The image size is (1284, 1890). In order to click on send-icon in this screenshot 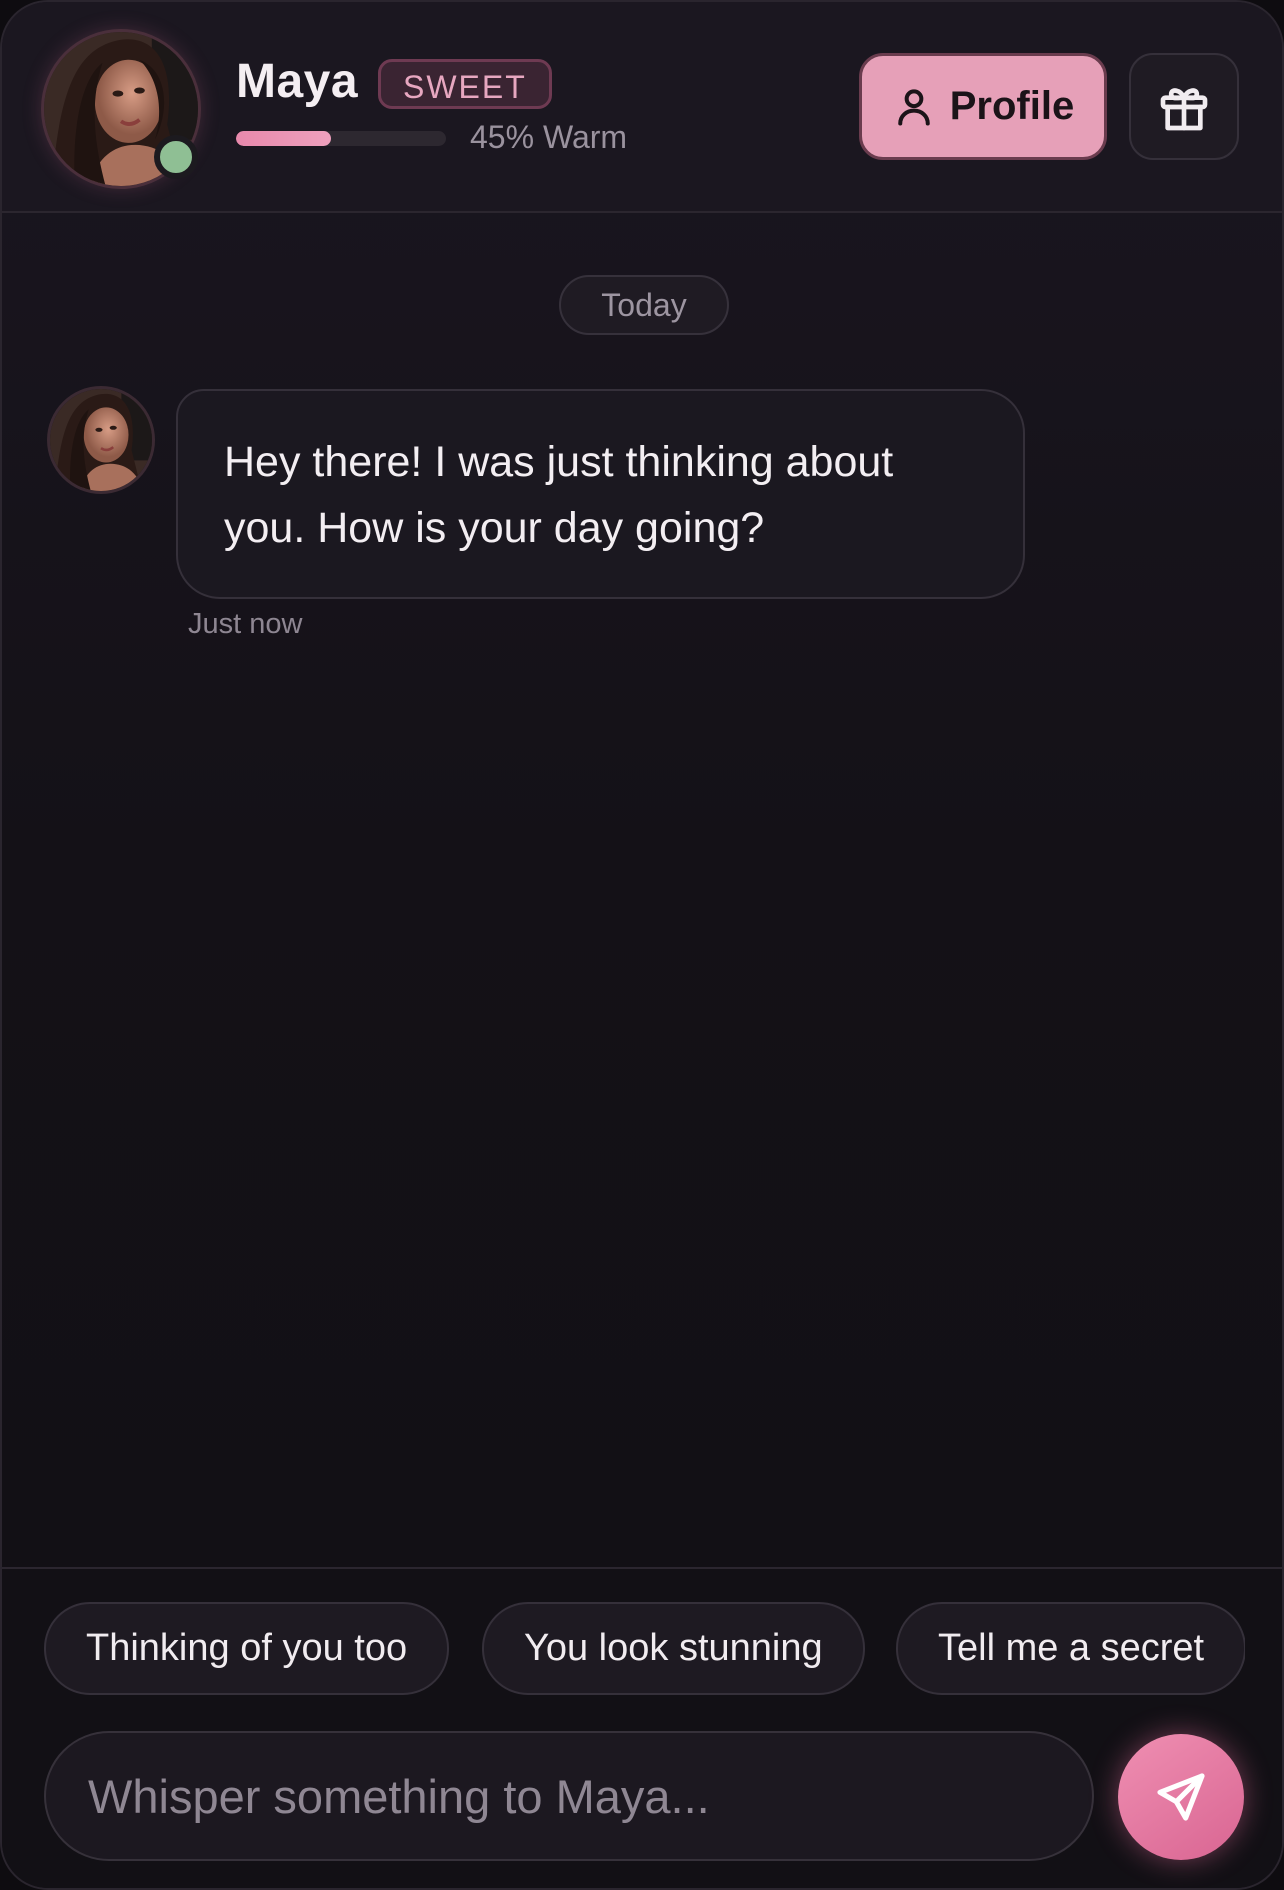, I will do `click(1181, 1797)`.